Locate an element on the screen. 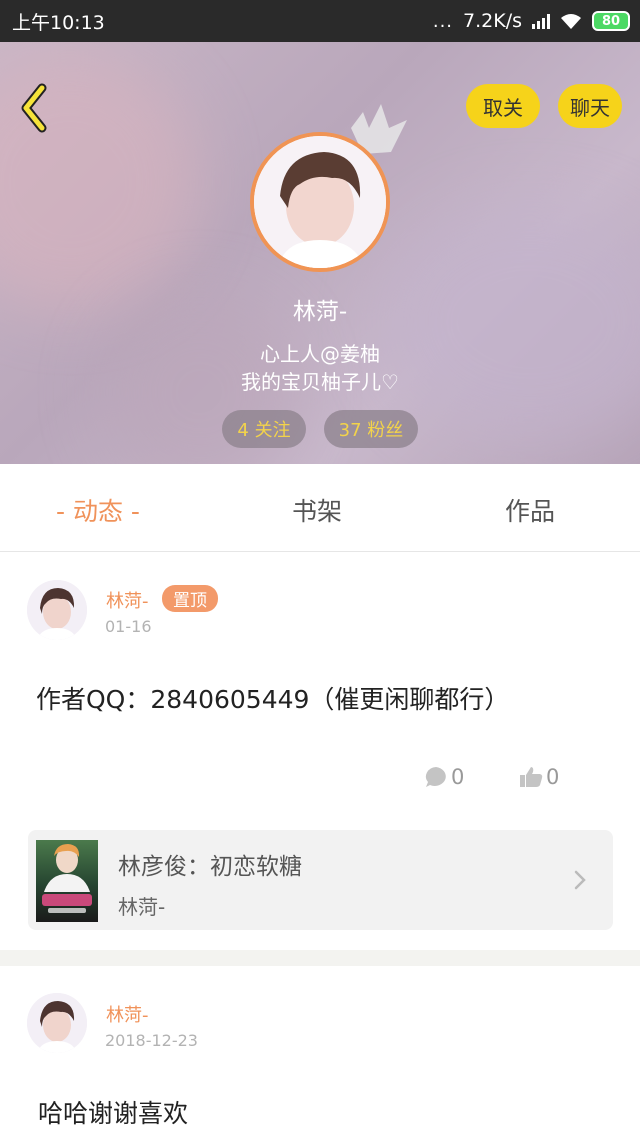  profile-name: 林菏- is located at coordinates (320, 312).